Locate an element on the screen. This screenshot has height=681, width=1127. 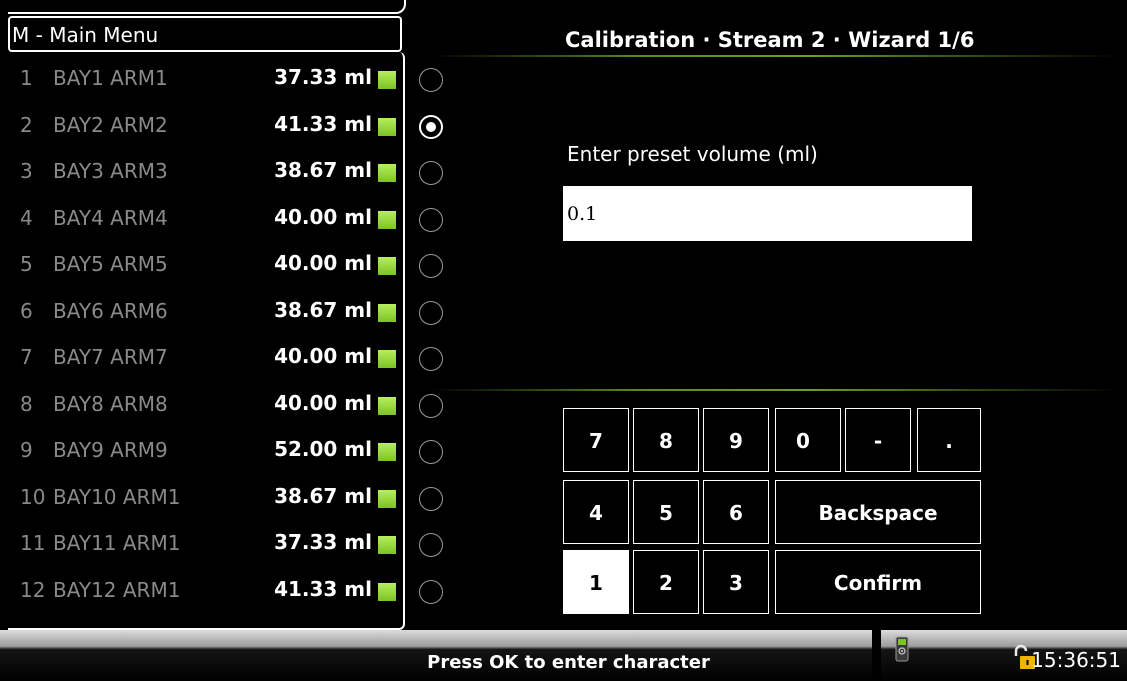
preset-volume-label: Enter preset volume (ml) is located at coordinates (692, 154).